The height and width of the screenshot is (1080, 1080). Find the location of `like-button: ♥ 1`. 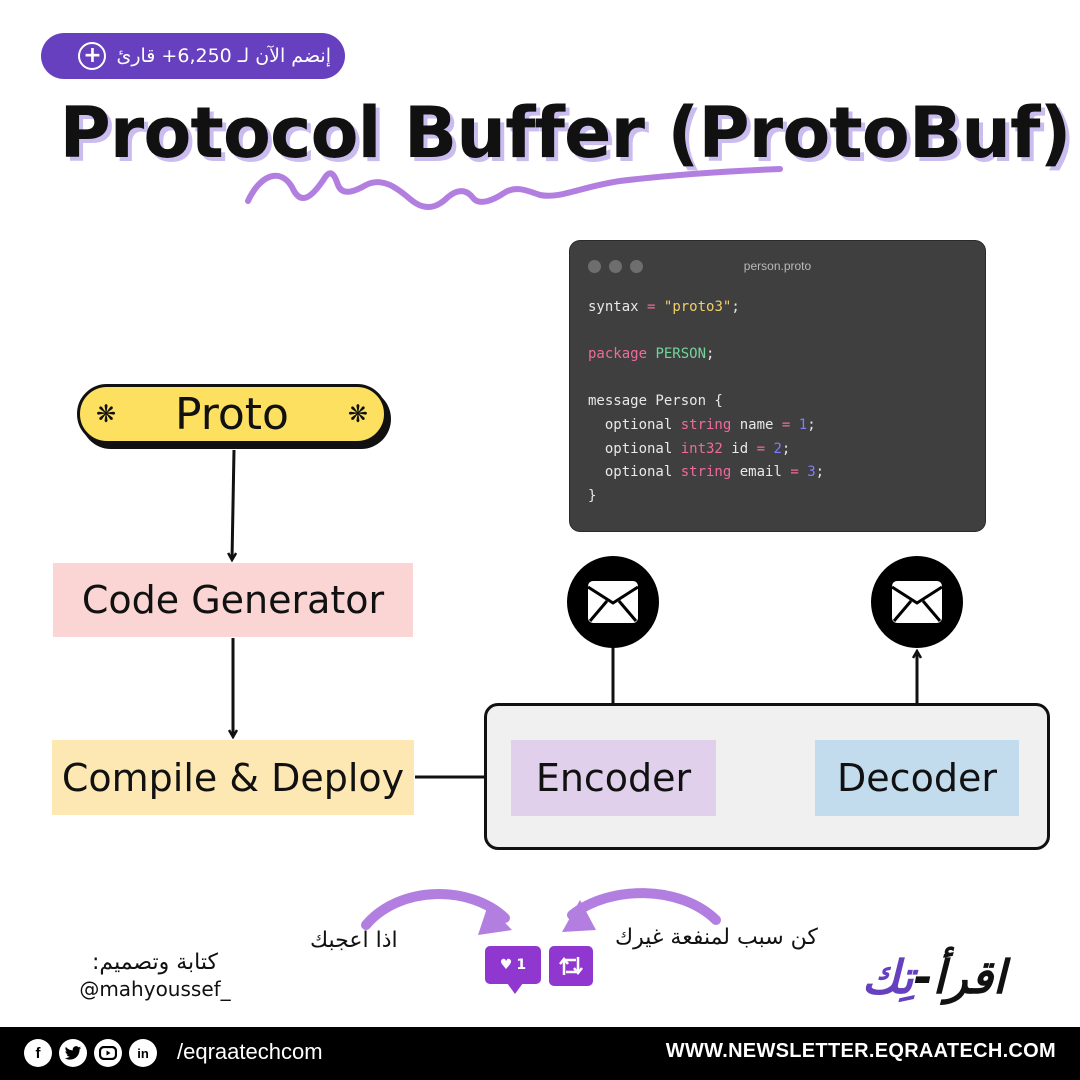

like-button: ♥ 1 is located at coordinates (513, 970).